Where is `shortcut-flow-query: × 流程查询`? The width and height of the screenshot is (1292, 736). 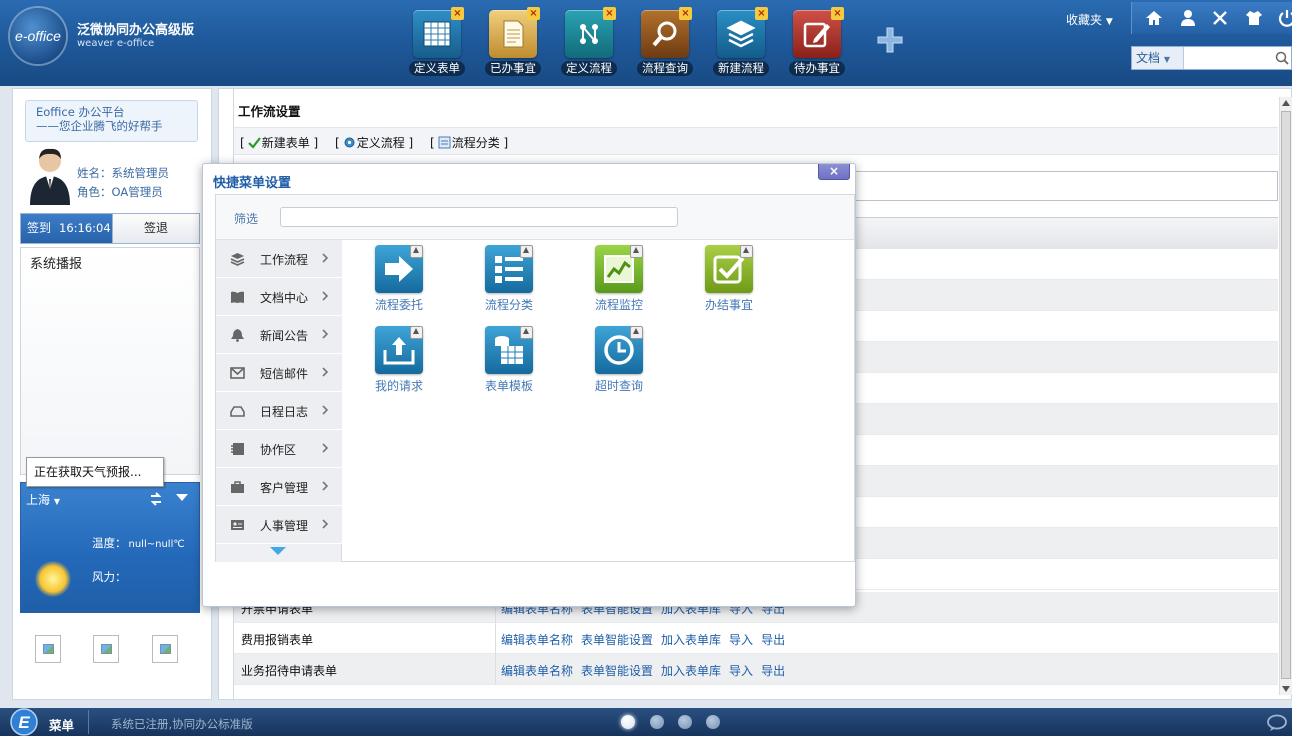 shortcut-flow-query: × 流程查询 is located at coordinates (665, 41).